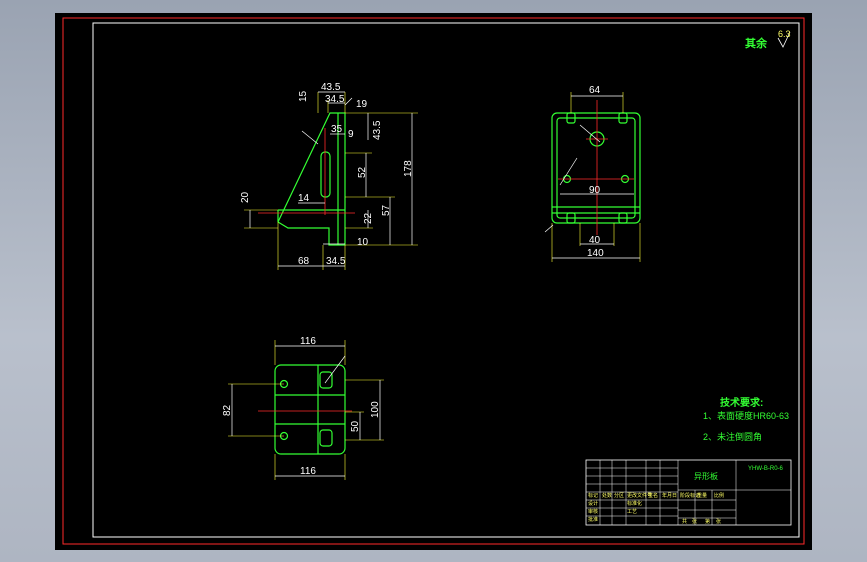 The height and width of the screenshot is (562, 867). Describe the element at coordinates (684, 521) in the screenshot. I see `tb-label-14: 共` at that location.